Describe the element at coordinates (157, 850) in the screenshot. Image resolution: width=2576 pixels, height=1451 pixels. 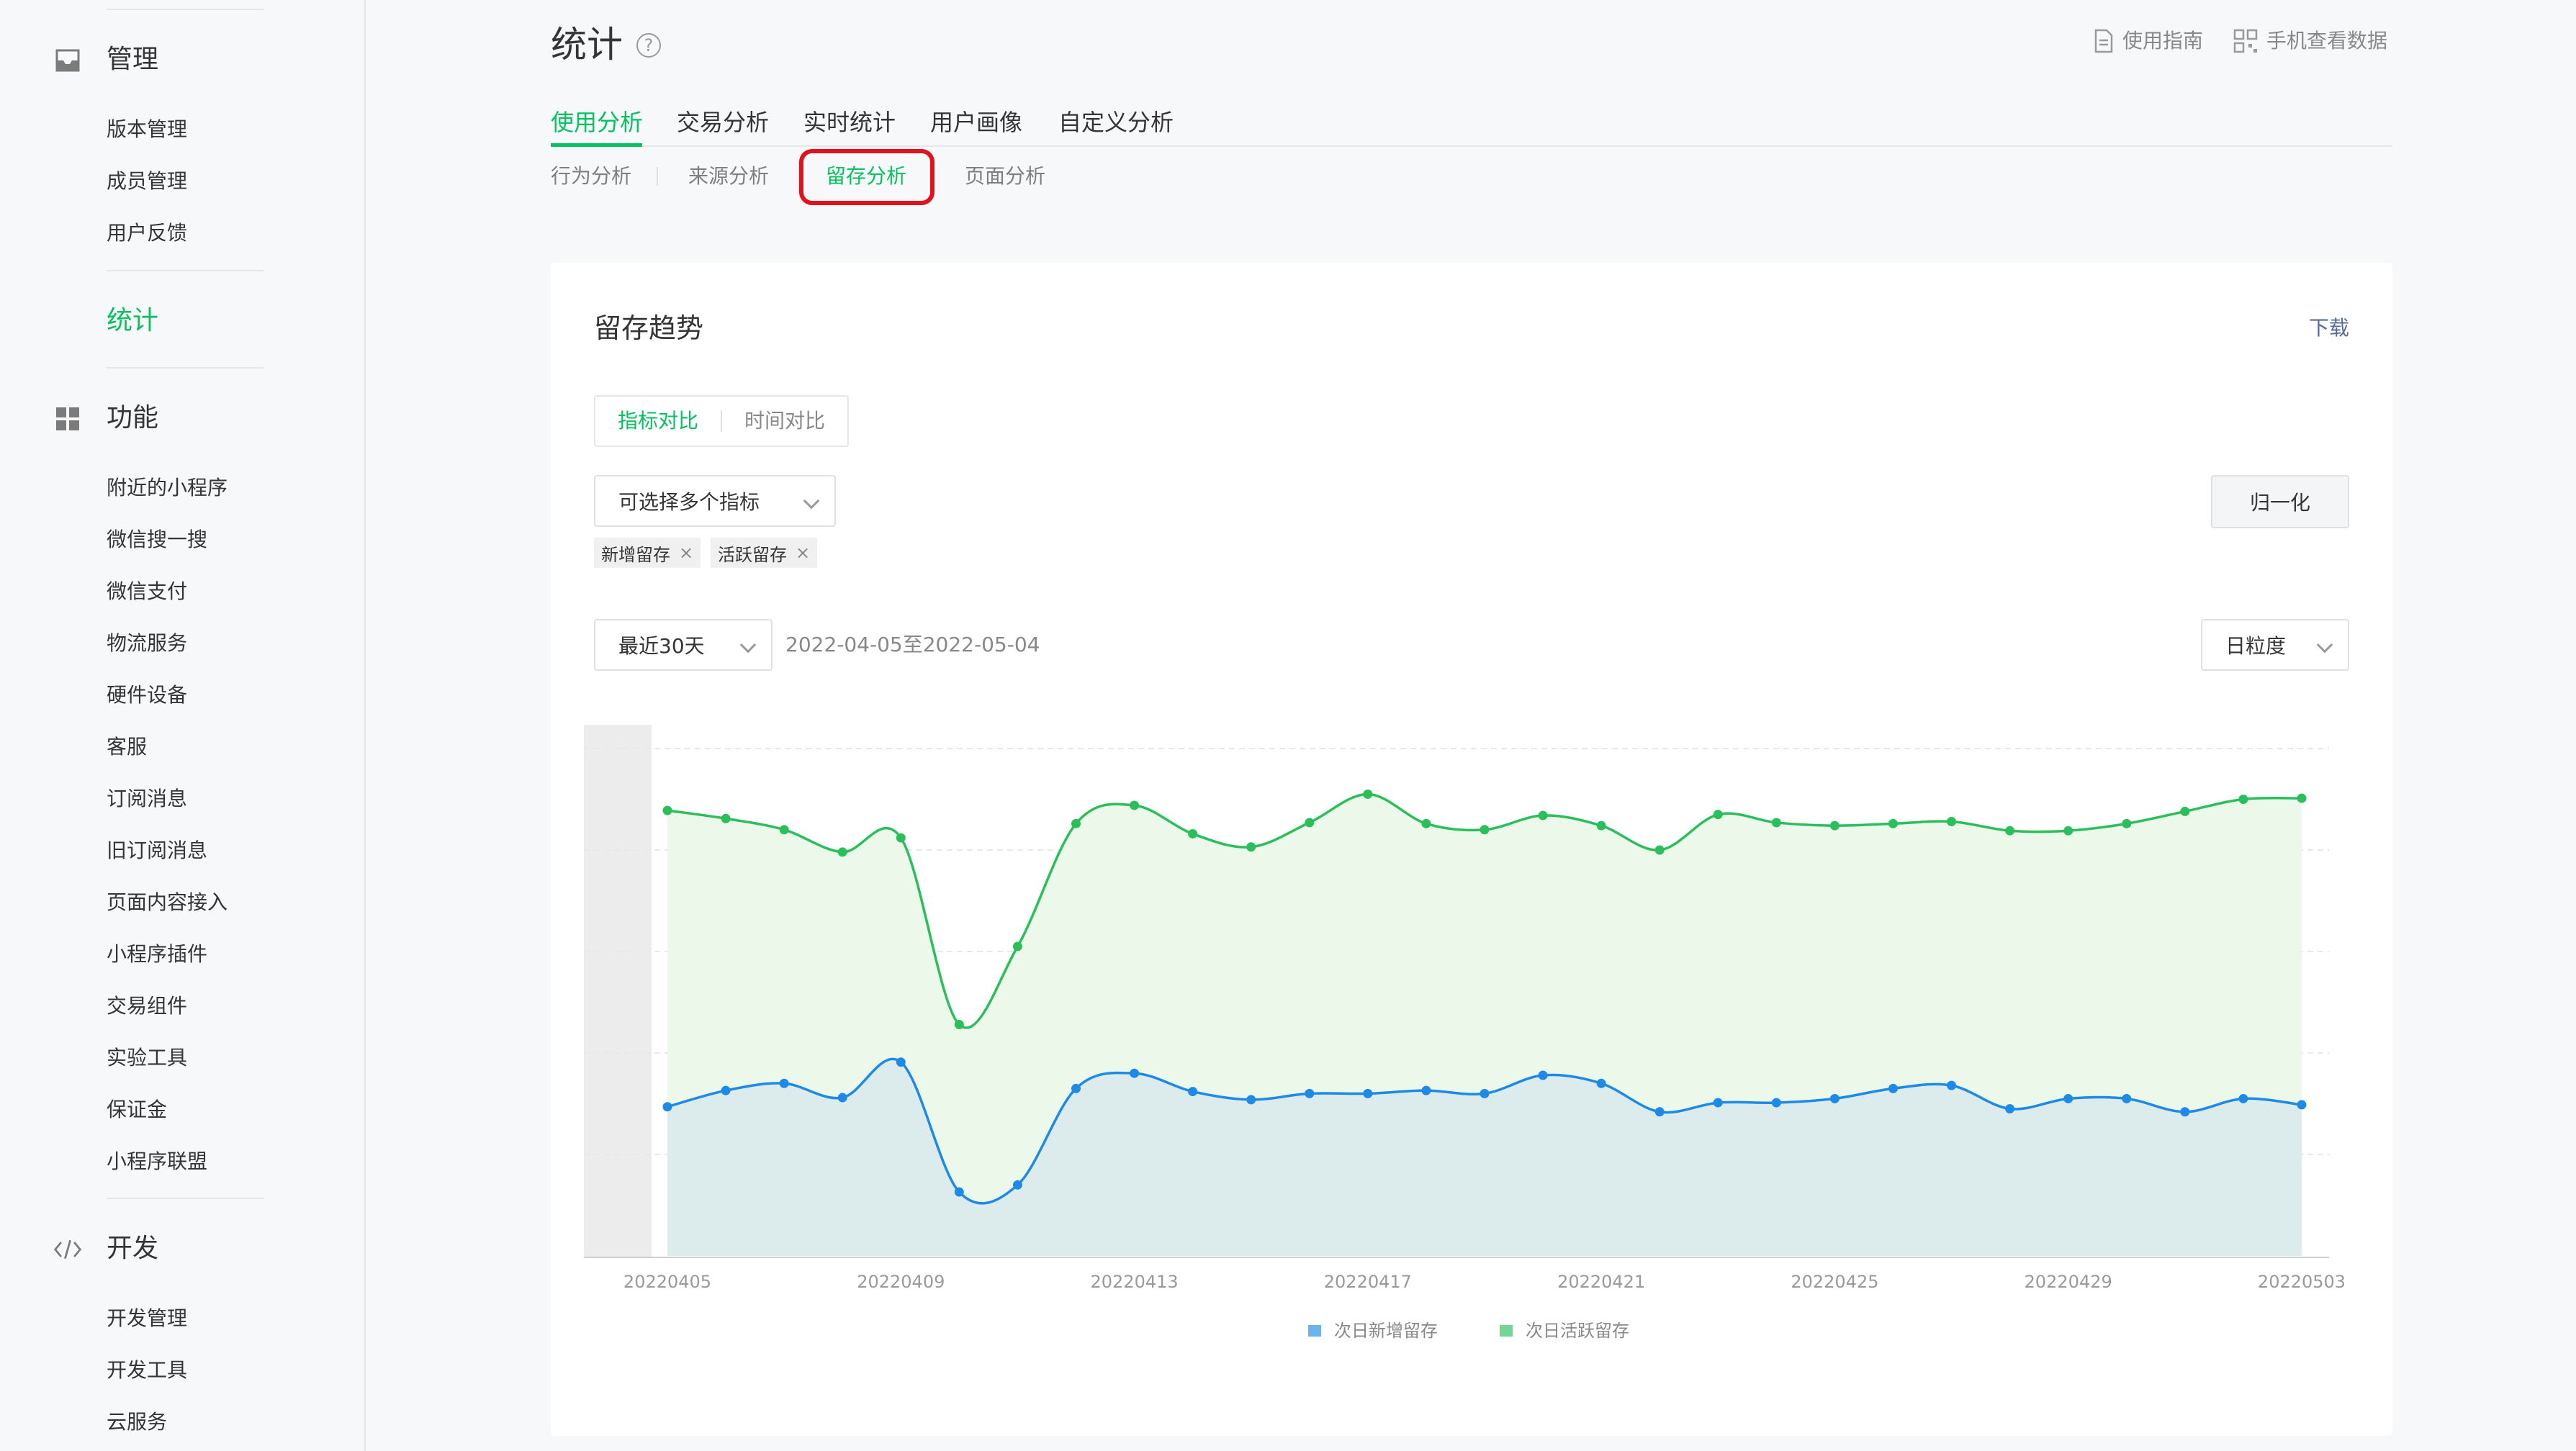
I see `sidebar-item-old-subscribe: 旧订阅消息` at that location.